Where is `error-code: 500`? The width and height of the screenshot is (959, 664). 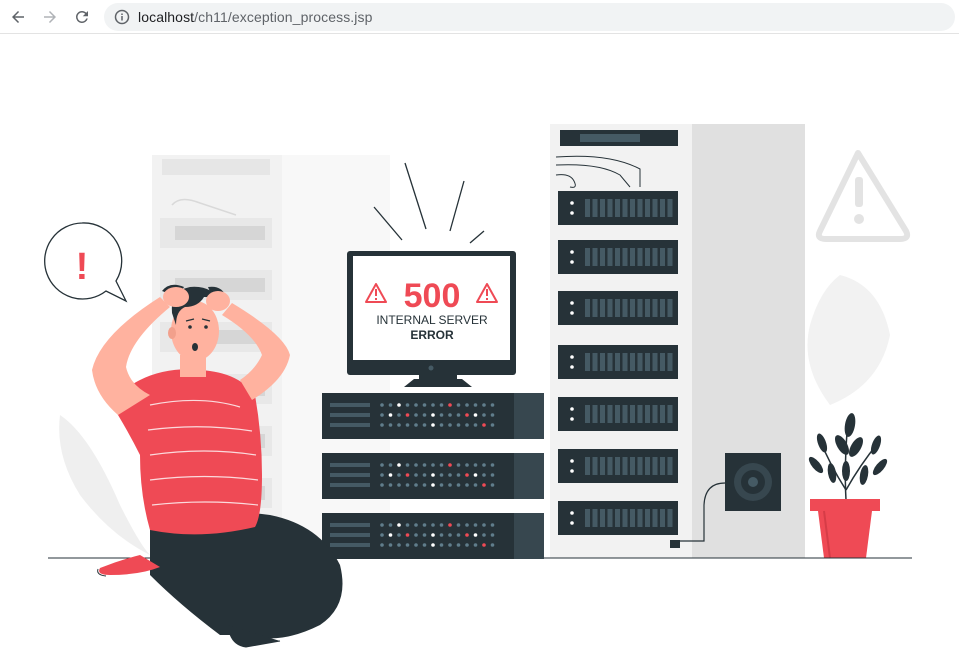 error-code: 500 is located at coordinates (432, 296).